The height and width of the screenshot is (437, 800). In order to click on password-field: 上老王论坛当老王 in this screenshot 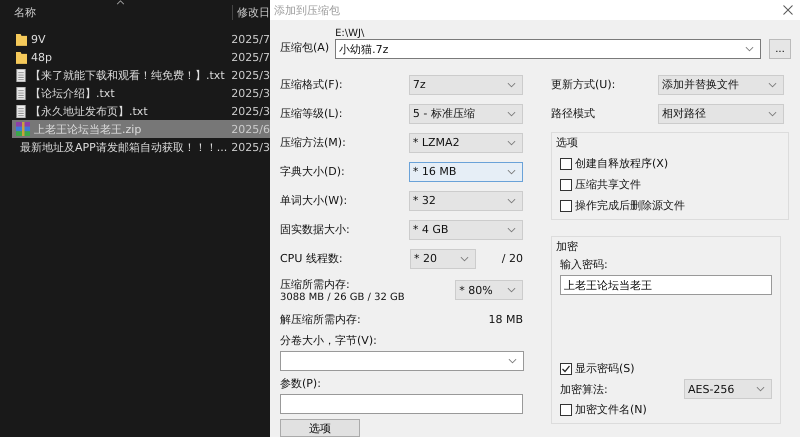, I will do `click(666, 285)`.